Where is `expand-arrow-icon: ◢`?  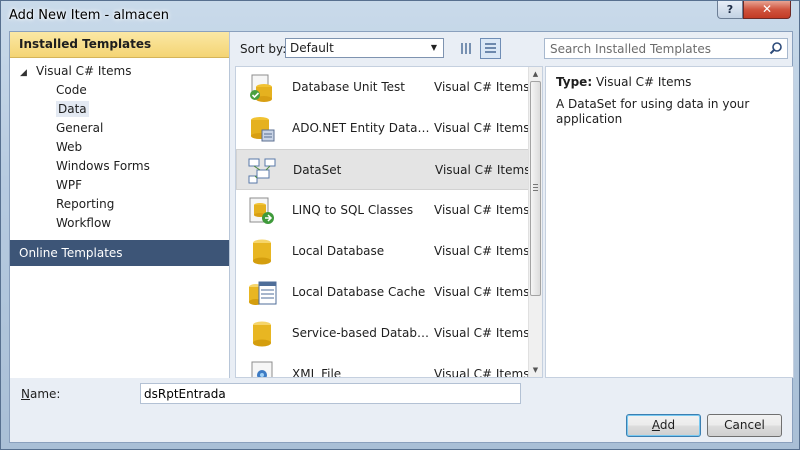
expand-arrow-icon: ◢ is located at coordinates (28, 73).